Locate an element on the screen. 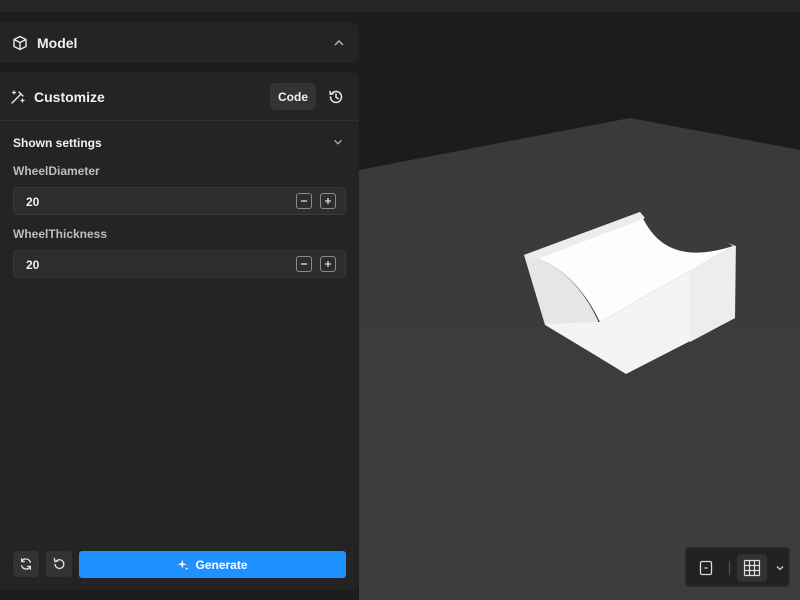 This screenshot has width=800, height=600. model-panel-header: Model is located at coordinates (44, 42).